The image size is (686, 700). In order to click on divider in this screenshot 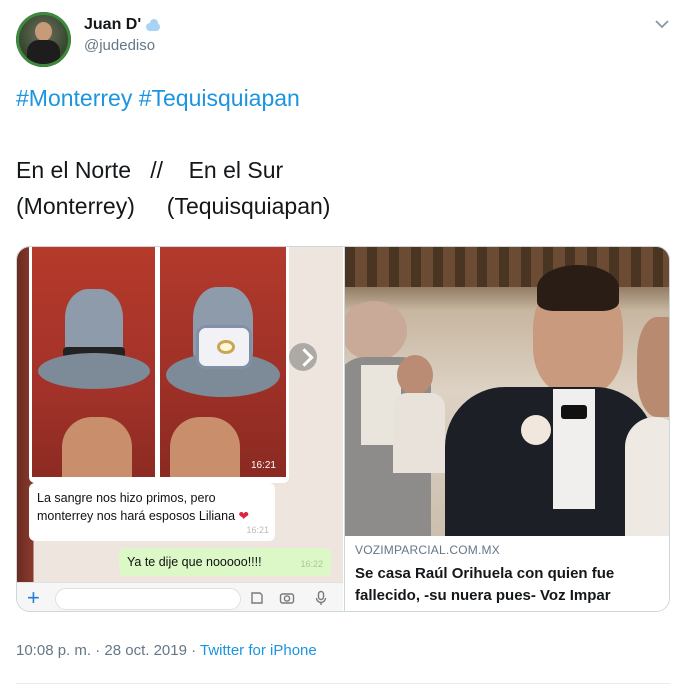, I will do `click(343, 683)`.